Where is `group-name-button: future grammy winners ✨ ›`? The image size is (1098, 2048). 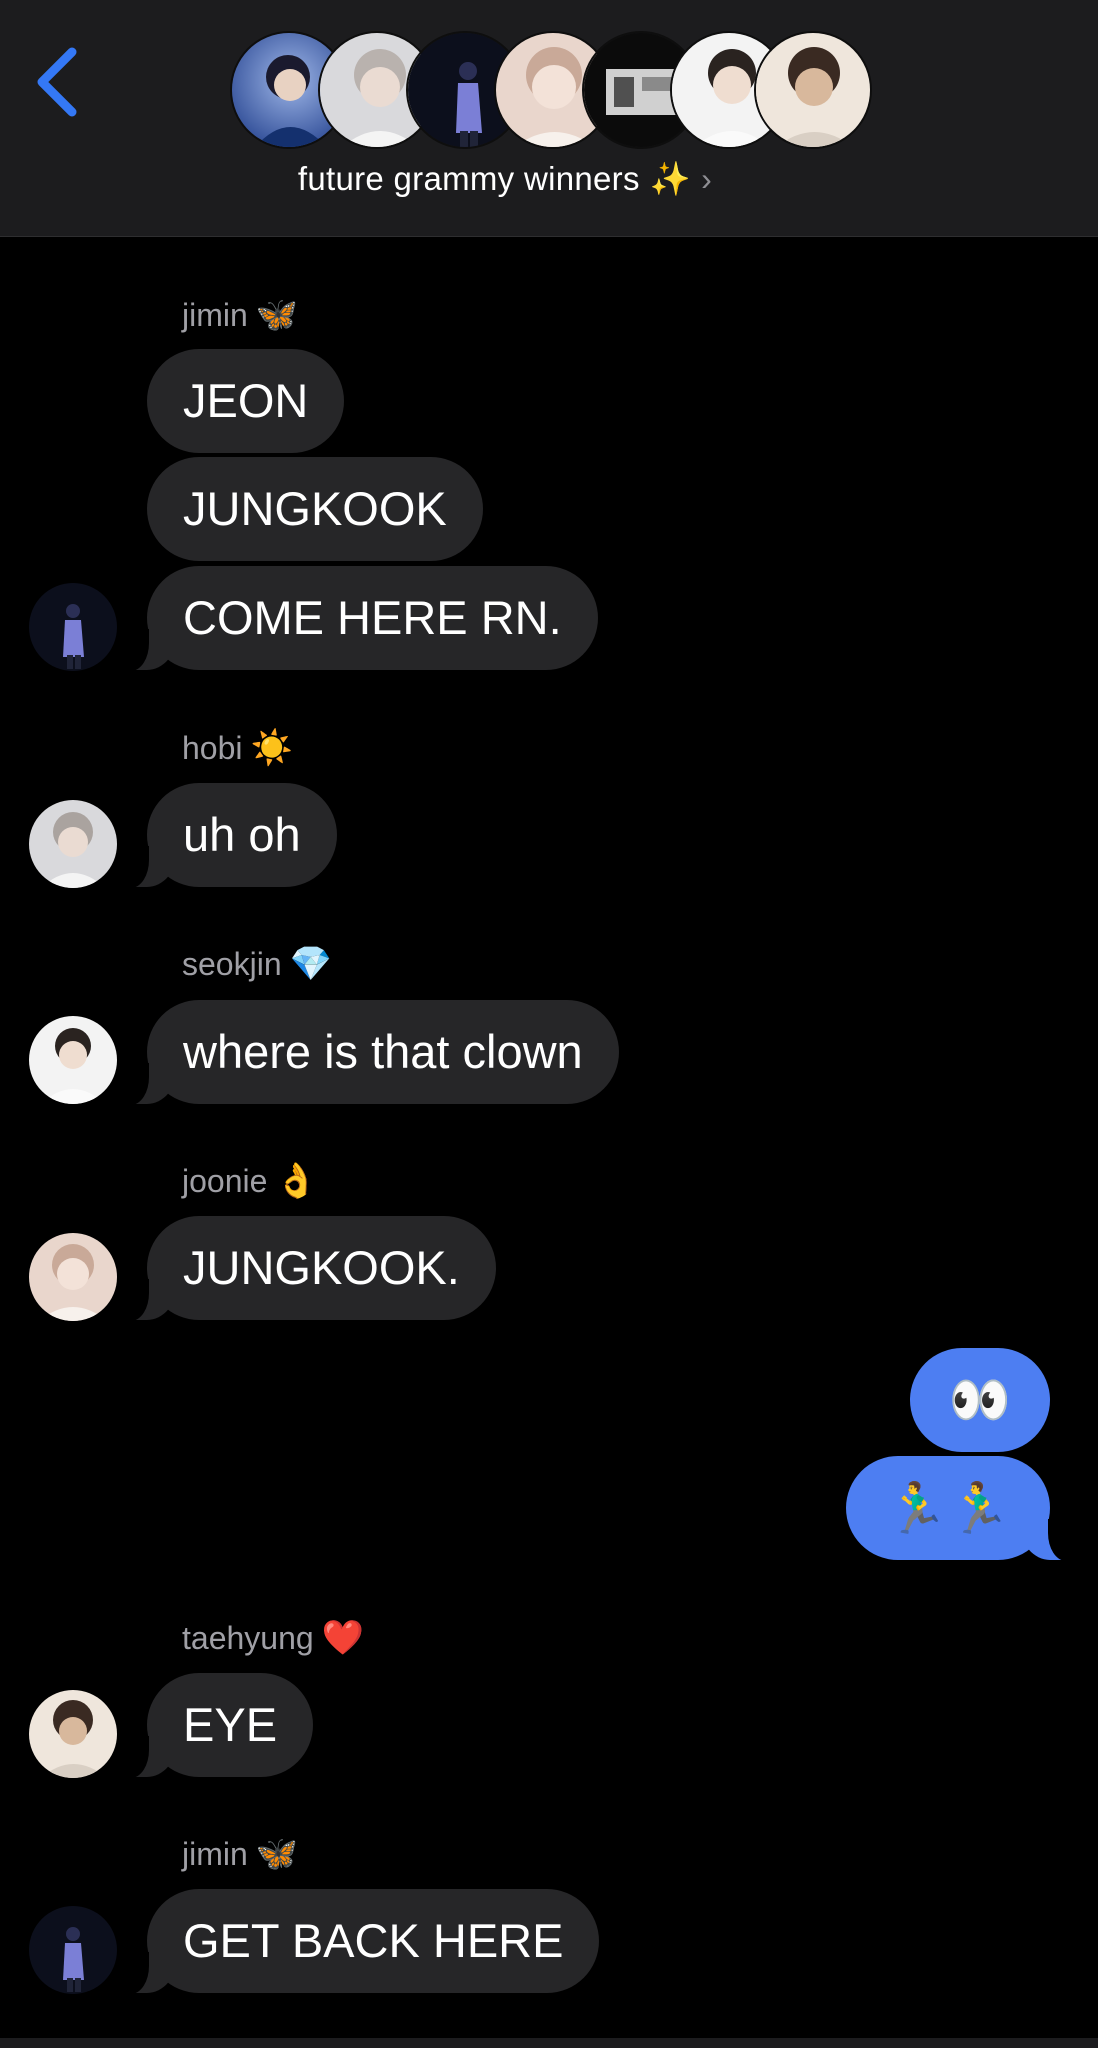 group-name-button: future grammy winners ✨ › is located at coordinates (505, 179).